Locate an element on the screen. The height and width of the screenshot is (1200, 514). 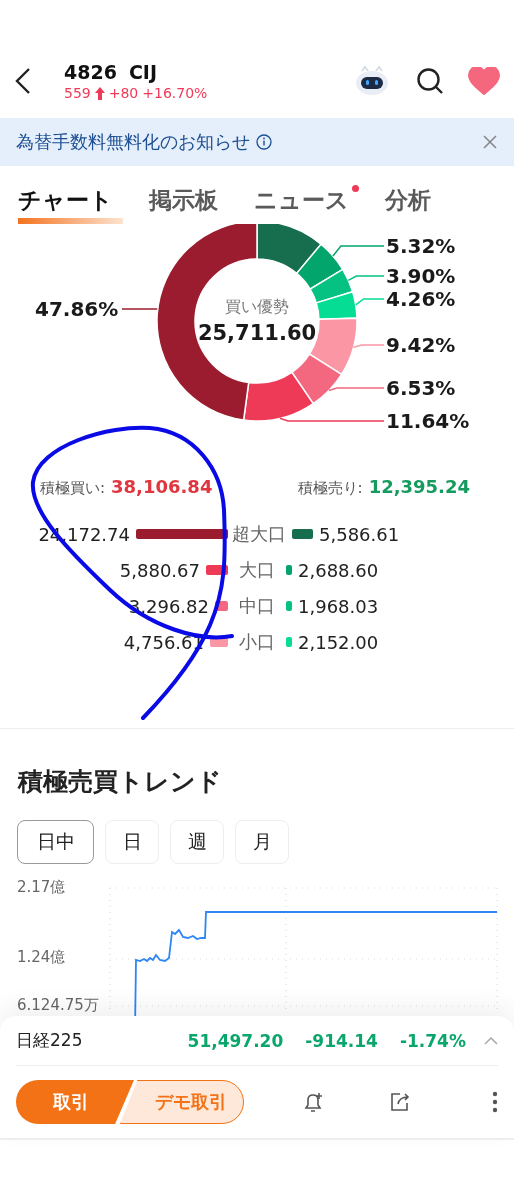
buy-total-value: 38,106.84 is located at coordinates (162, 486).